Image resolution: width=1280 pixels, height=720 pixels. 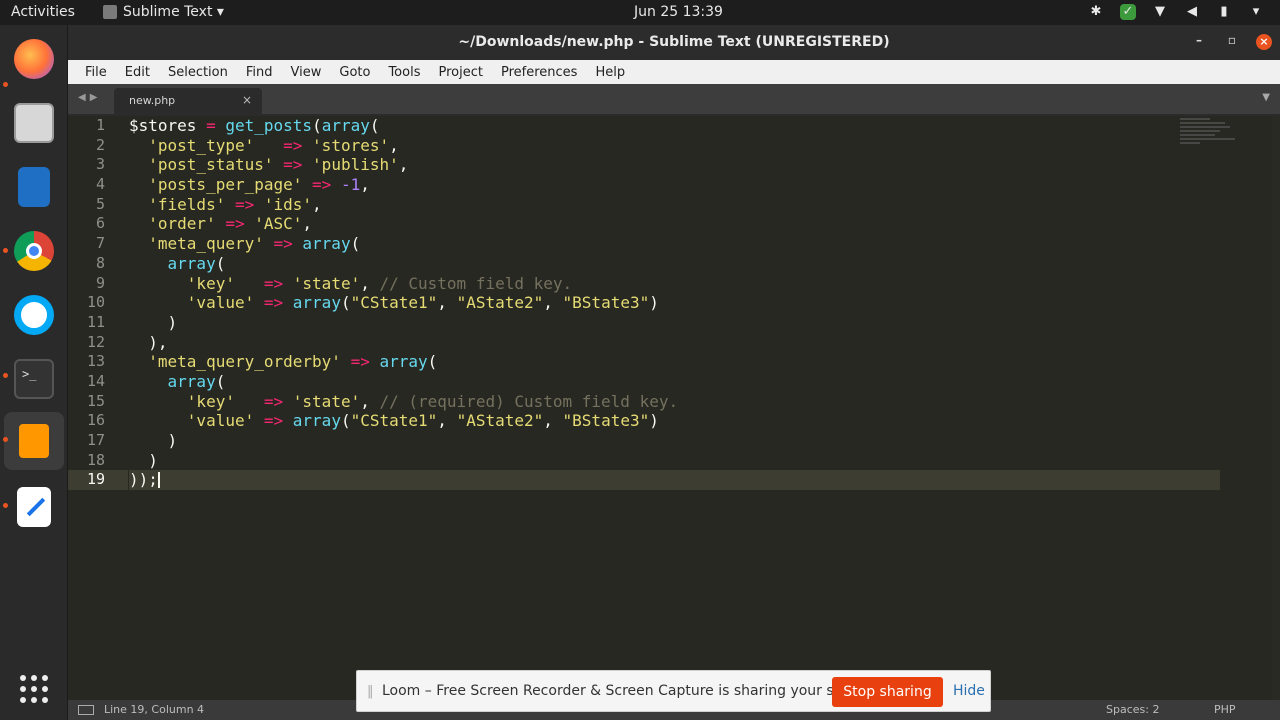 I want to click on menu-selection: Selection, so click(x=198, y=72).